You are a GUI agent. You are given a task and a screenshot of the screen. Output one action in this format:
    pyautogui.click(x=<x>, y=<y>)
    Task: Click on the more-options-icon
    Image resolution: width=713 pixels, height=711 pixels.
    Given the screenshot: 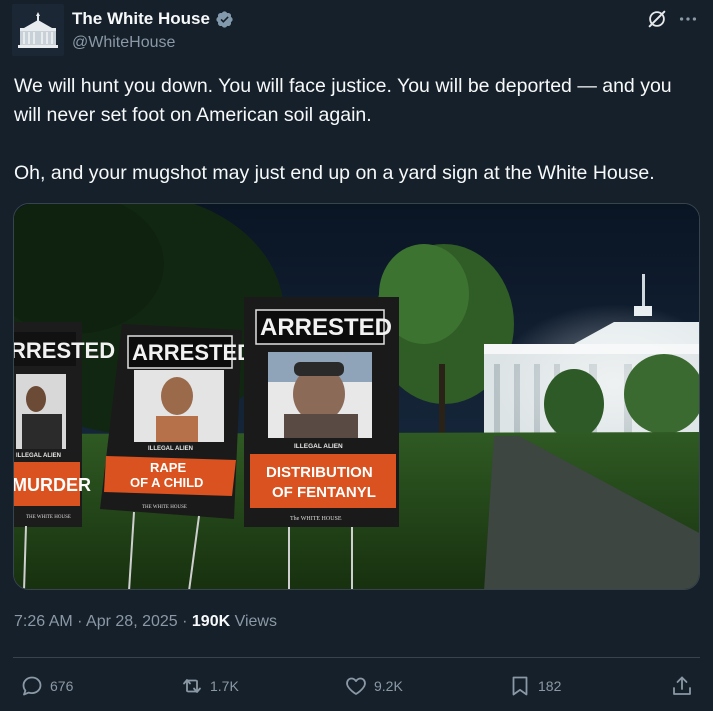 What is the action you would take?
    pyautogui.click(x=688, y=19)
    